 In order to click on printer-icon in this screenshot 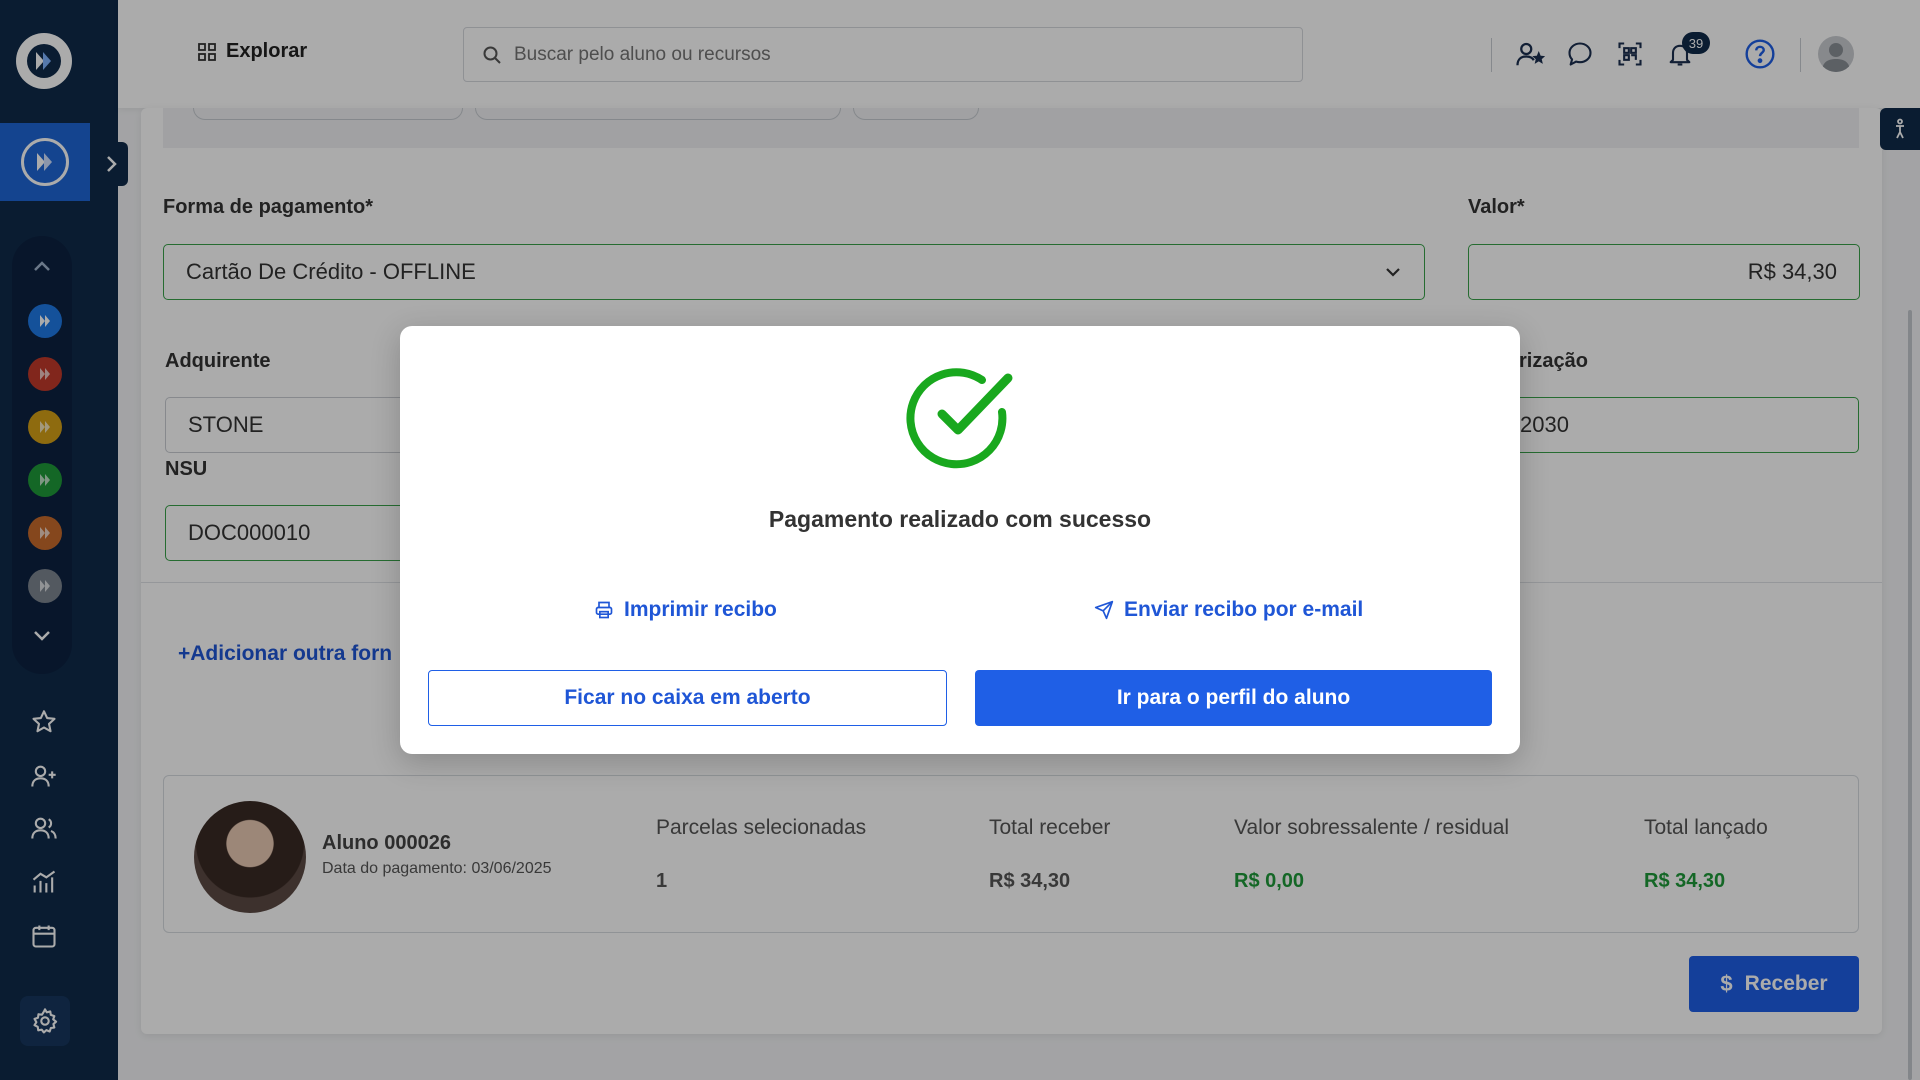, I will do `click(604, 610)`.